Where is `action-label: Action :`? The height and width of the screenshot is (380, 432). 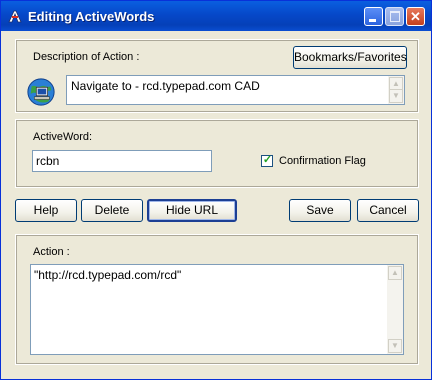
action-label: Action : is located at coordinates (51, 252).